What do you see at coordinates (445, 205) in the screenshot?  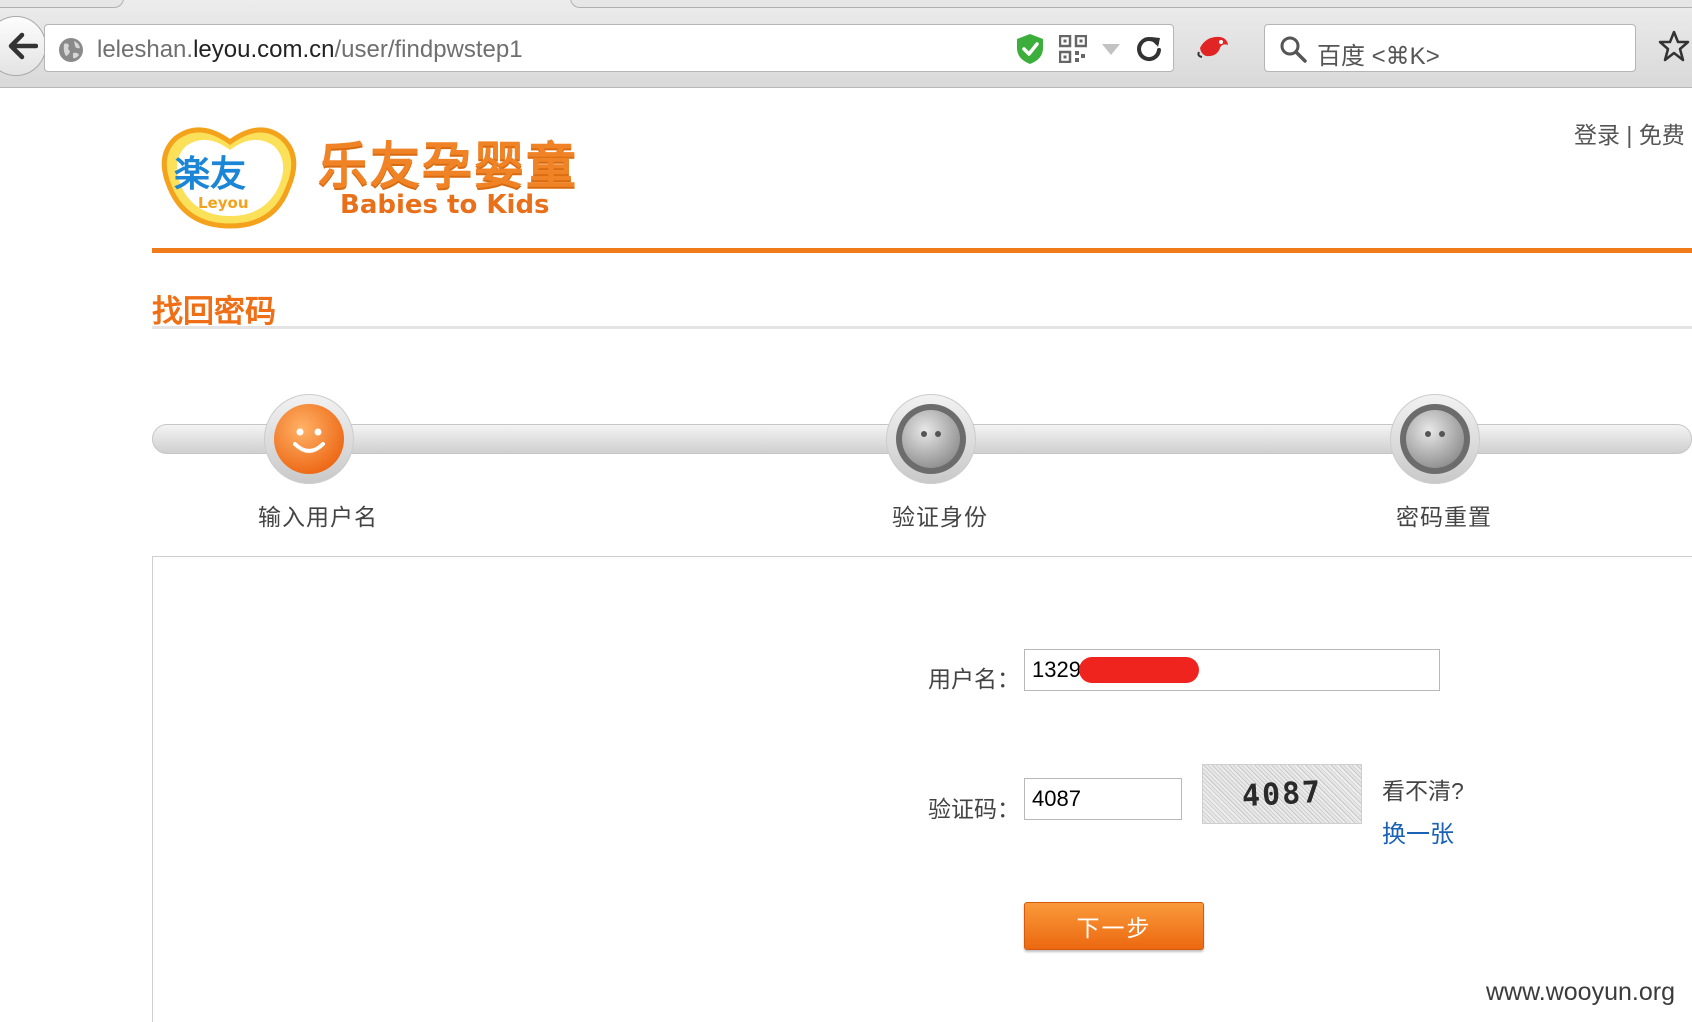 I see `logo-english-text: Babies to Kids` at bounding box center [445, 205].